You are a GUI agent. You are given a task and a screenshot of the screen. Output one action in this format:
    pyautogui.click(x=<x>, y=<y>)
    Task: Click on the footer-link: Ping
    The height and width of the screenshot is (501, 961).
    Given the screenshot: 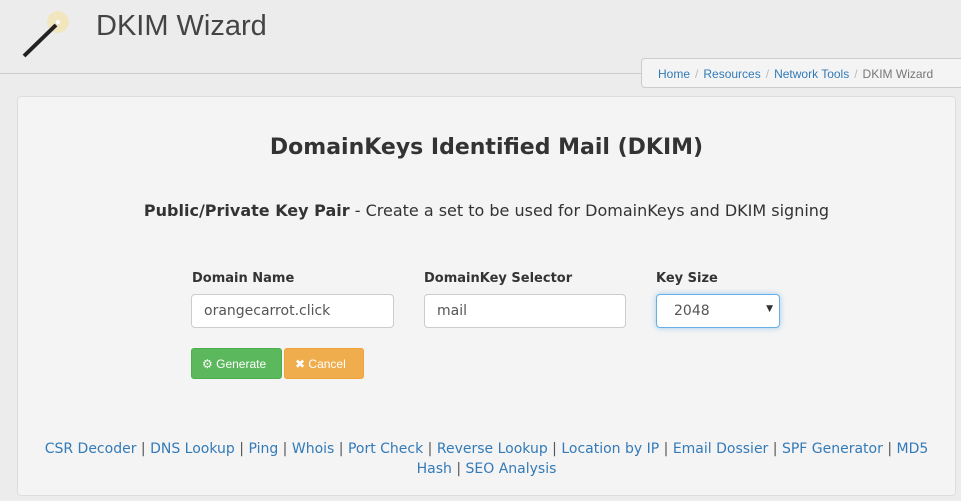 What is the action you would take?
    pyautogui.click(x=263, y=449)
    